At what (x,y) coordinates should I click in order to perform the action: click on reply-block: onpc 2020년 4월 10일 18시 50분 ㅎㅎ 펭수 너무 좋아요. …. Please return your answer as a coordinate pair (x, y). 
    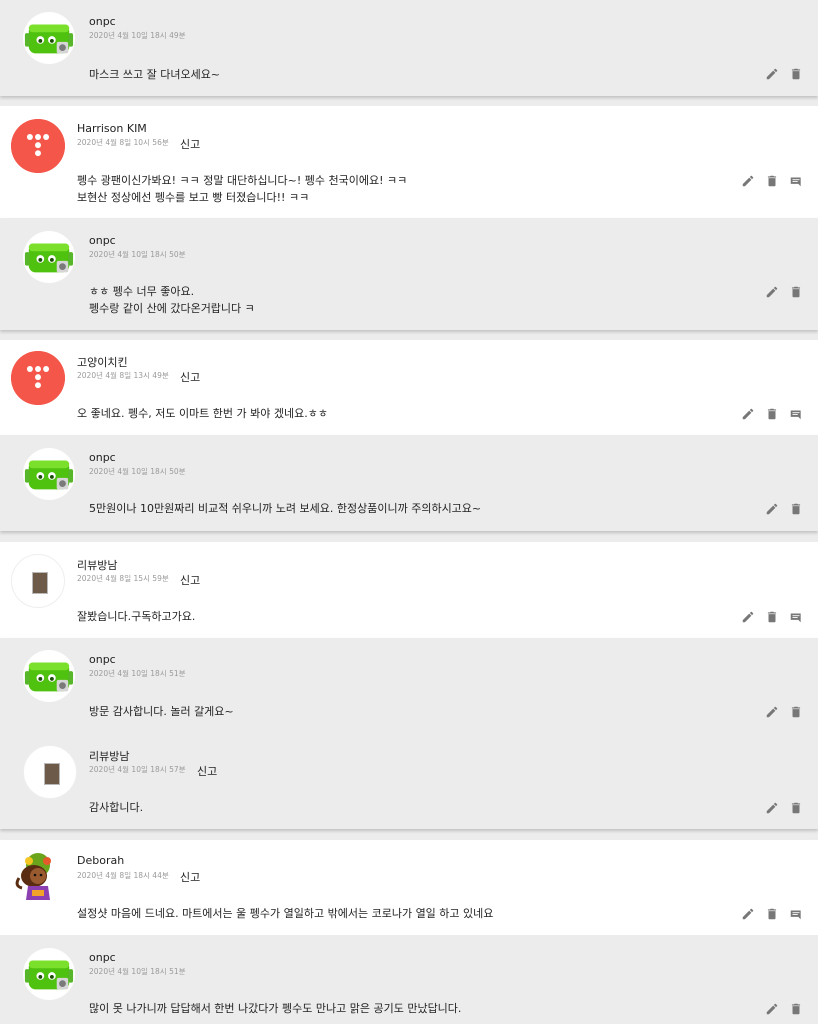
    Looking at the image, I should click on (409, 274).